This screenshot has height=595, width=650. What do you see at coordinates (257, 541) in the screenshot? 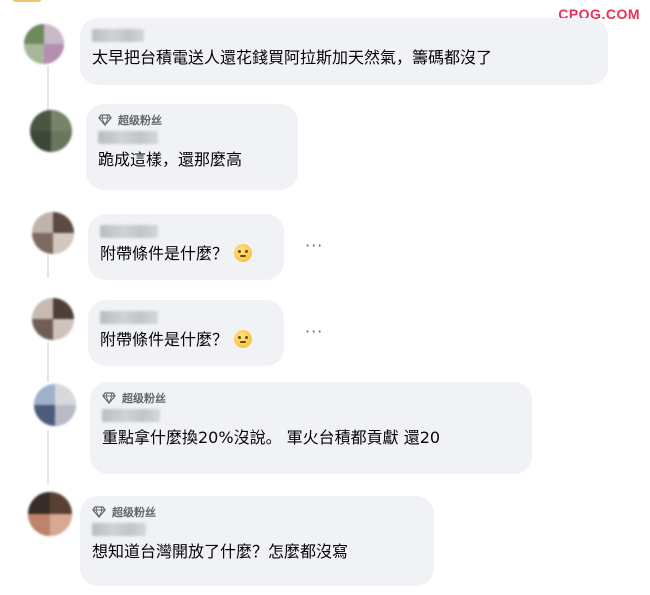
I see `comment-bubble: 超级粉丝 想知道台灣開放了什麼？怎麼都沒寫` at bounding box center [257, 541].